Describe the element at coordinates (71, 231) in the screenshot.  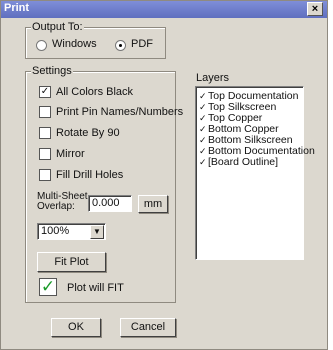
I see `zoom-select: 100% ▼` at that location.